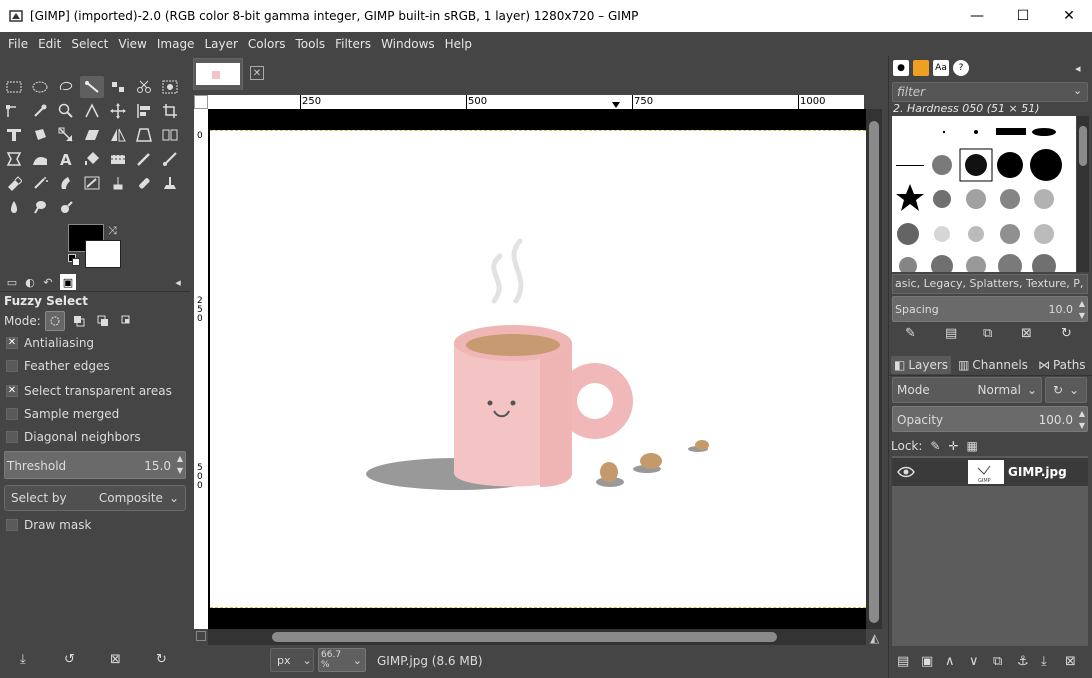 This screenshot has width=1092, height=678. Describe the element at coordinates (12, 366) in the screenshot. I see `feather-edges-checkbox` at that location.